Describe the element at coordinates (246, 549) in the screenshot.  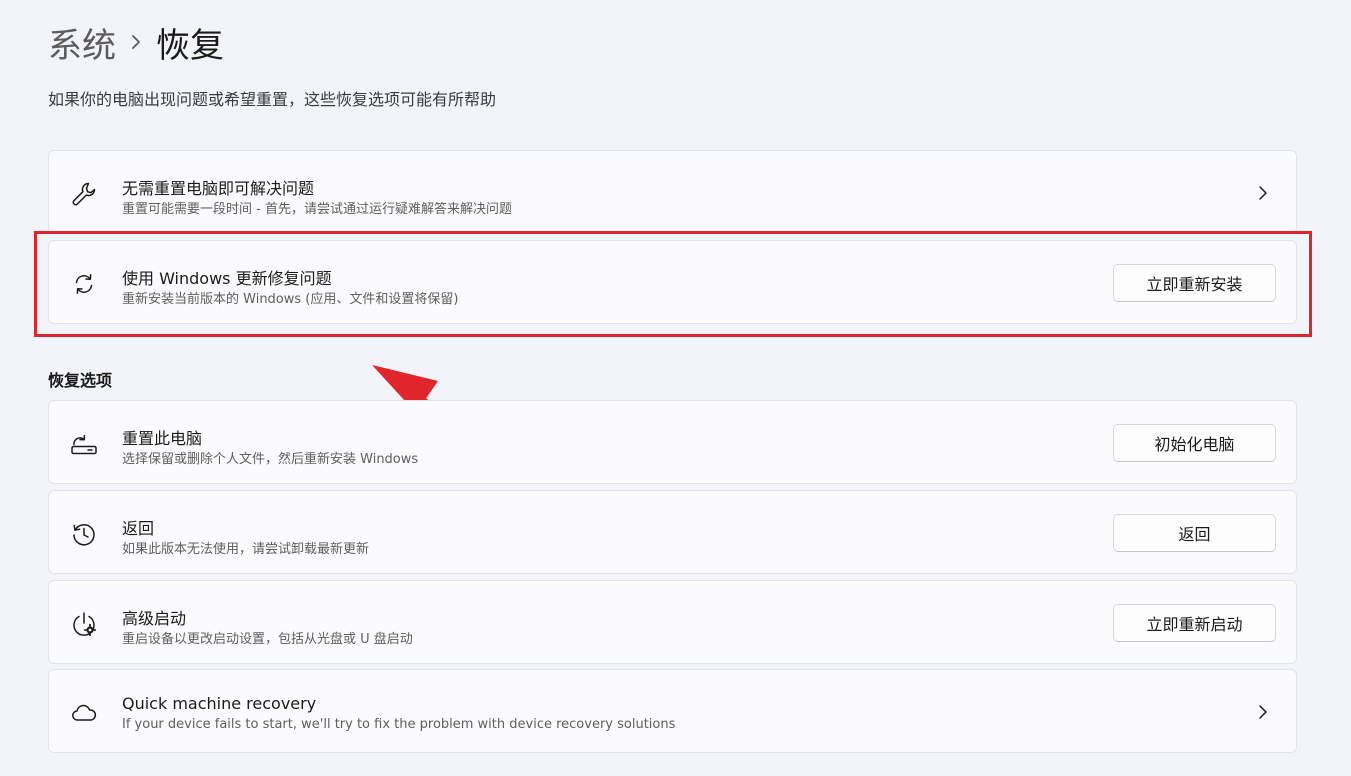
I see `go-back-description: 如果此版本无法使用，请尝试卸载最新更新` at that location.